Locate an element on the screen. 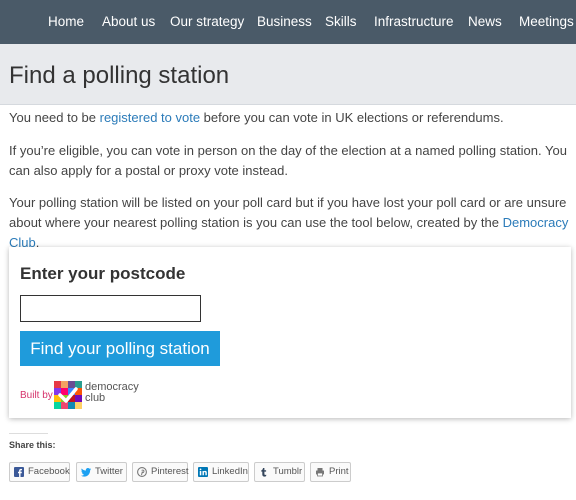 The width and height of the screenshot is (576, 500). share-twitter-label: Twitter is located at coordinates (109, 471).